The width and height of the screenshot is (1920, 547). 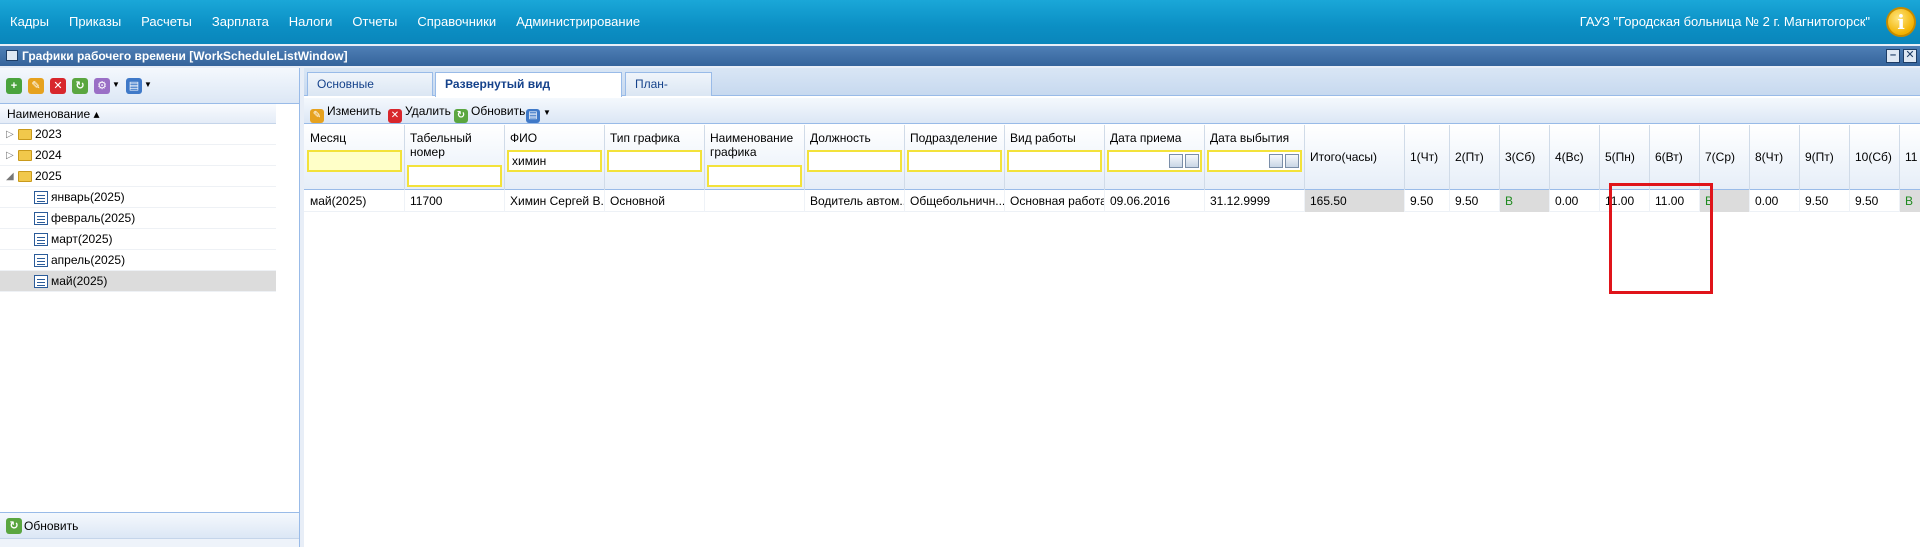 What do you see at coordinates (1055, 201) in the screenshot?
I see `table-cell: Основная работа` at bounding box center [1055, 201].